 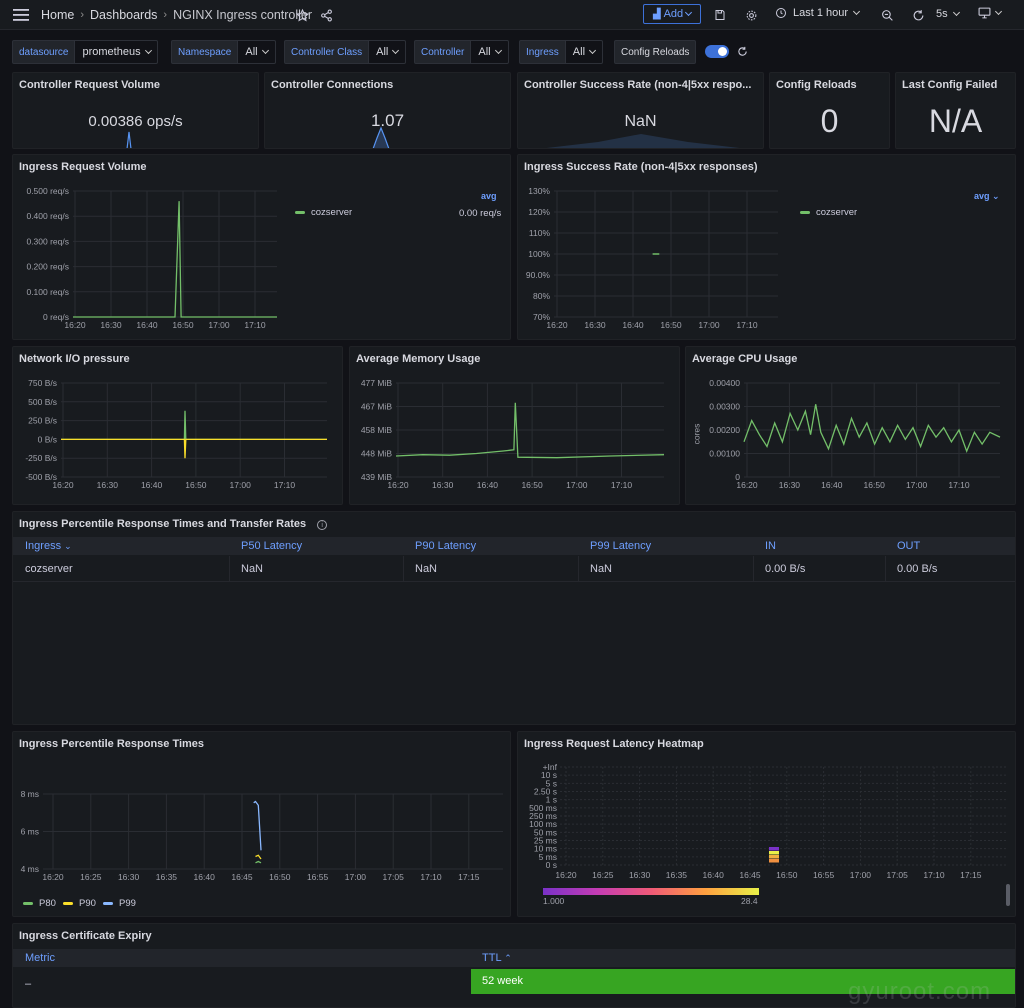 I want to click on variable-namespace: Namespace All, so click(x=223, y=52).